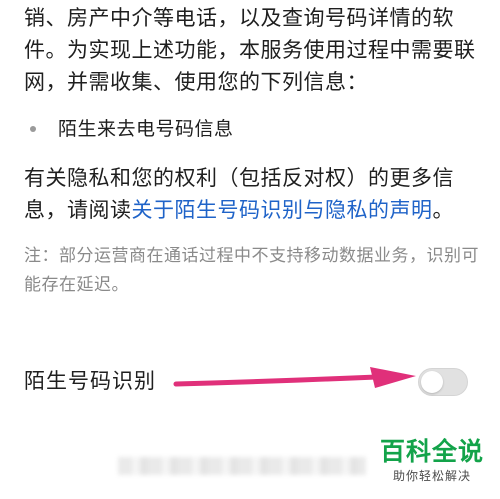 Image resolution: width=500 pixels, height=499 pixels. I want to click on blurred-footer-text, so click(242, 466).